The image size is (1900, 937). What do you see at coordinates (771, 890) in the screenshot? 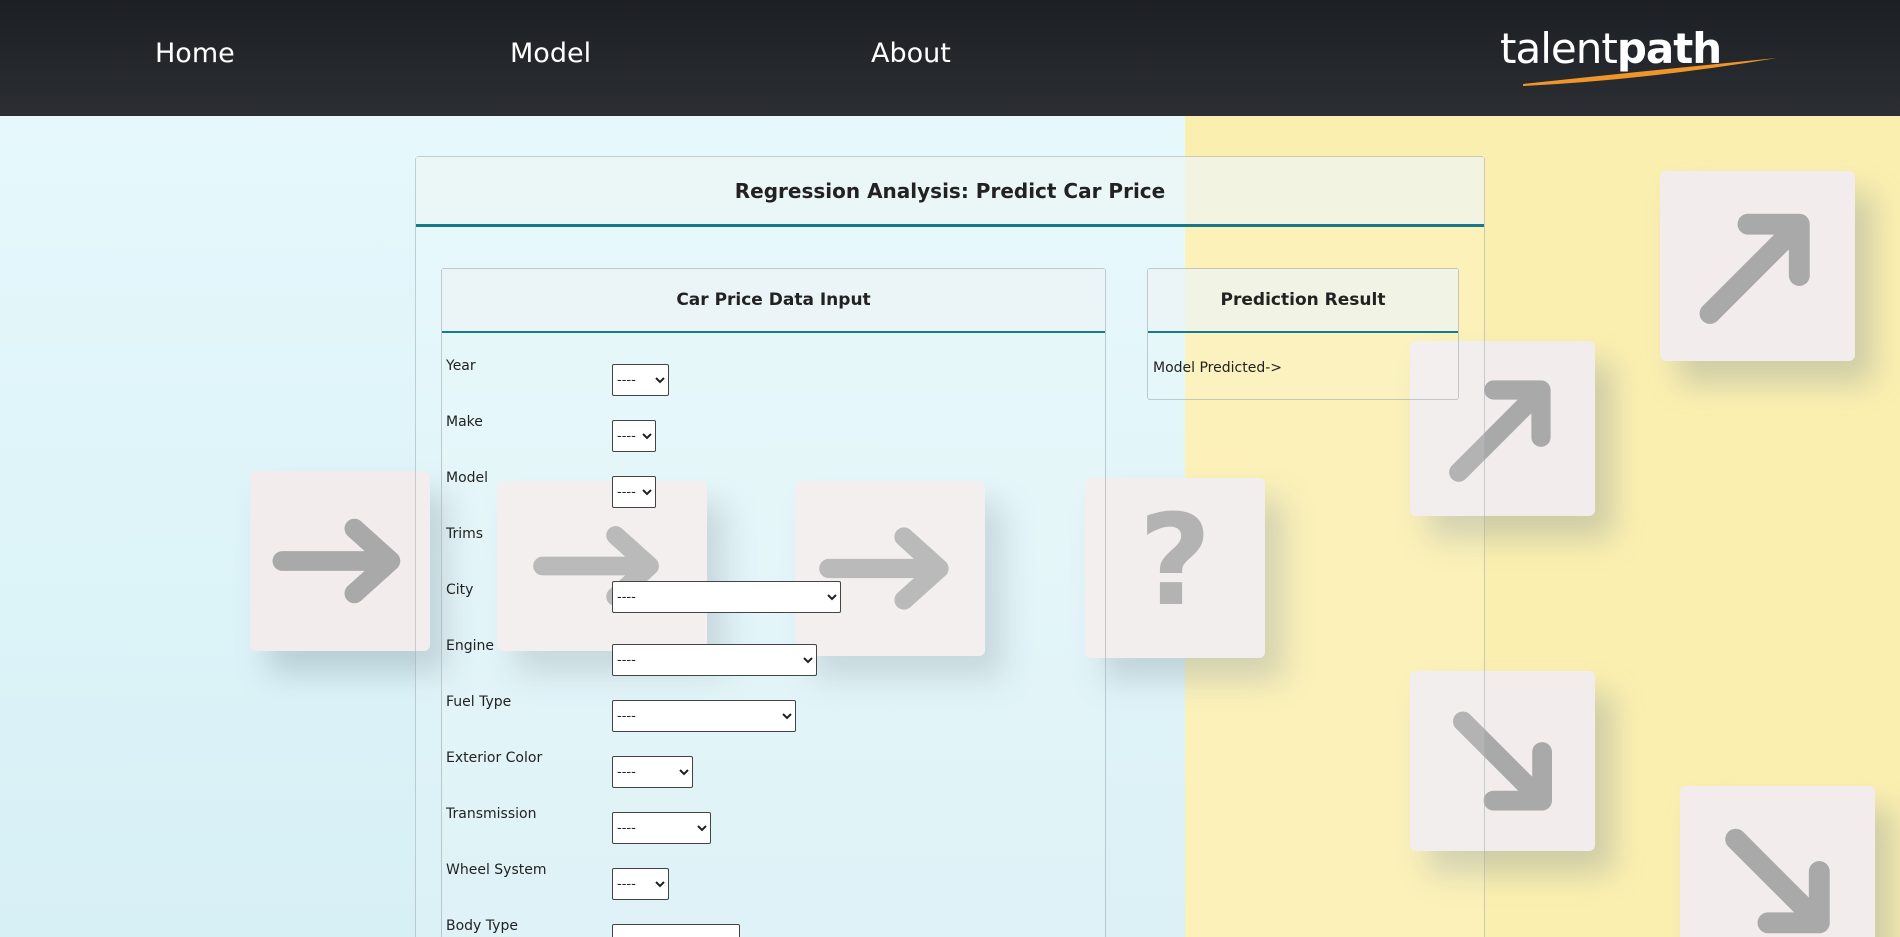
I see `field-row-wheel-system: Wheel System ----` at bounding box center [771, 890].